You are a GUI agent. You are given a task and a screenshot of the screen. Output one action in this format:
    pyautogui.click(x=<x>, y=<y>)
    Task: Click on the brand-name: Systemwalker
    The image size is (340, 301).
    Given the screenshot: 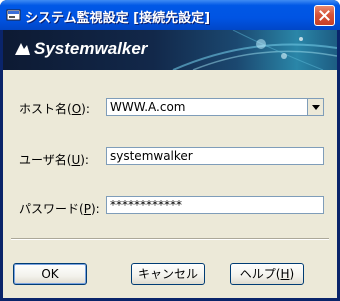 What is the action you would take?
    pyautogui.click(x=91, y=48)
    